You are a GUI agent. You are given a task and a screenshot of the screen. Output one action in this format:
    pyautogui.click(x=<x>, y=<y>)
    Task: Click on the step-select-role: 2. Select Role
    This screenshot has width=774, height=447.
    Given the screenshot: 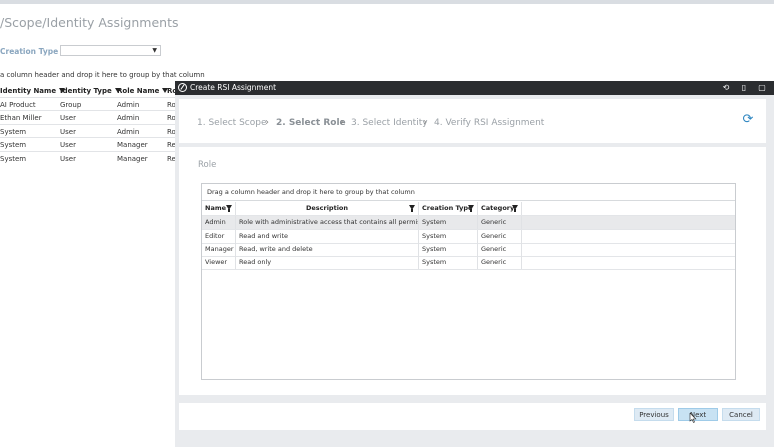 What is the action you would take?
    pyautogui.click(x=311, y=123)
    